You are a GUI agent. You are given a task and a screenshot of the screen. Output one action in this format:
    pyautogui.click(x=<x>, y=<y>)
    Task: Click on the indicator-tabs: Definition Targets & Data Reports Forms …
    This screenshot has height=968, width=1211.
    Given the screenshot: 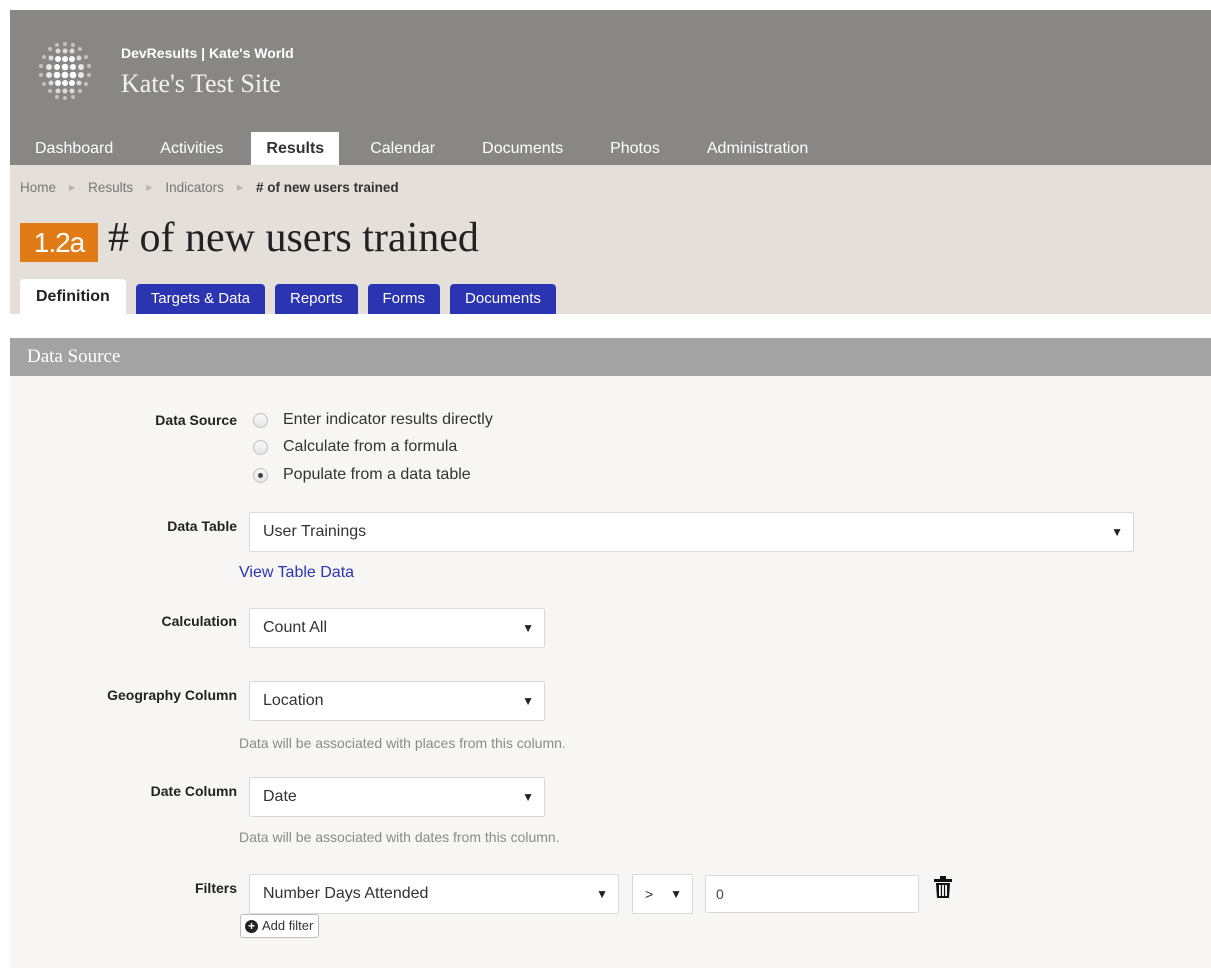 What is the action you would take?
    pyautogui.click(x=293, y=296)
    